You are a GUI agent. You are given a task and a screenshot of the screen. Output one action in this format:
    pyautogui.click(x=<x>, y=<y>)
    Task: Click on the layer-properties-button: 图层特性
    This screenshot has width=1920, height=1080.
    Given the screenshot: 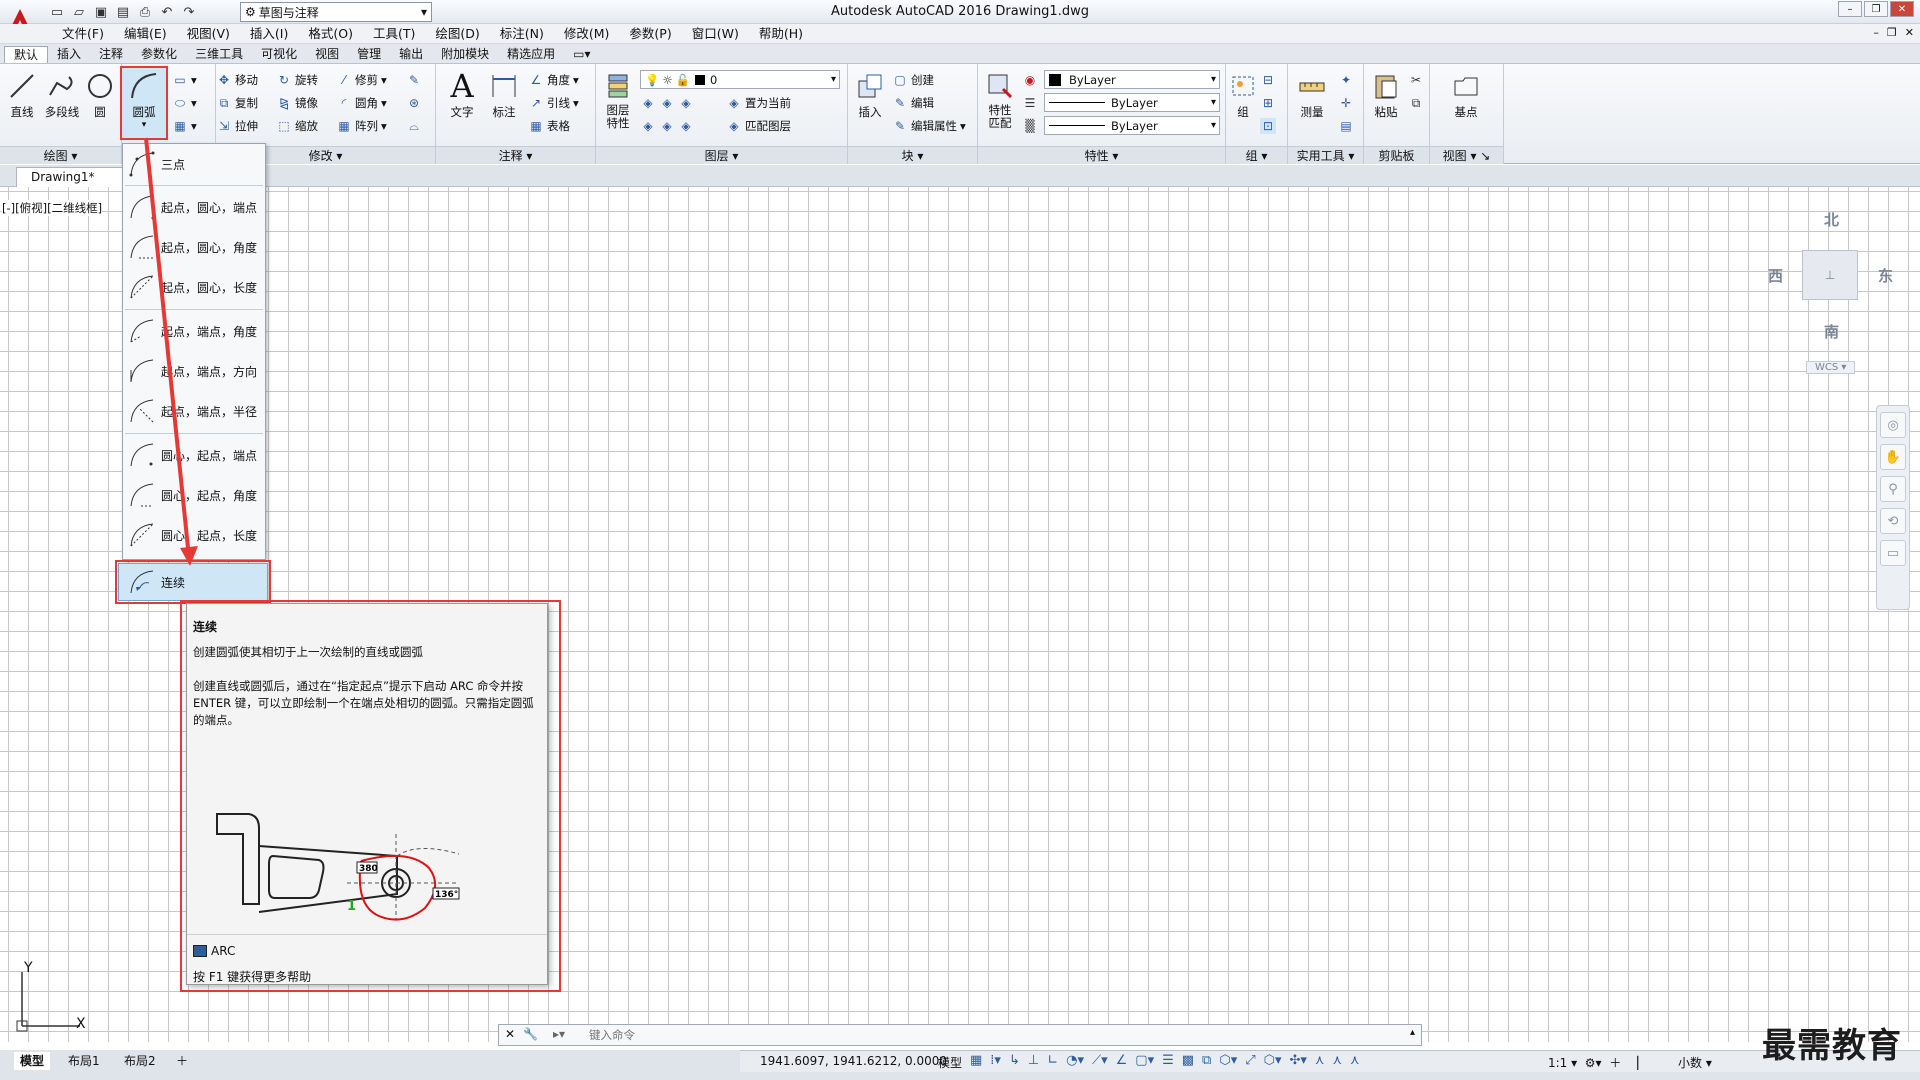 What is the action you would take?
    pyautogui.click(x=618, y=103)
    